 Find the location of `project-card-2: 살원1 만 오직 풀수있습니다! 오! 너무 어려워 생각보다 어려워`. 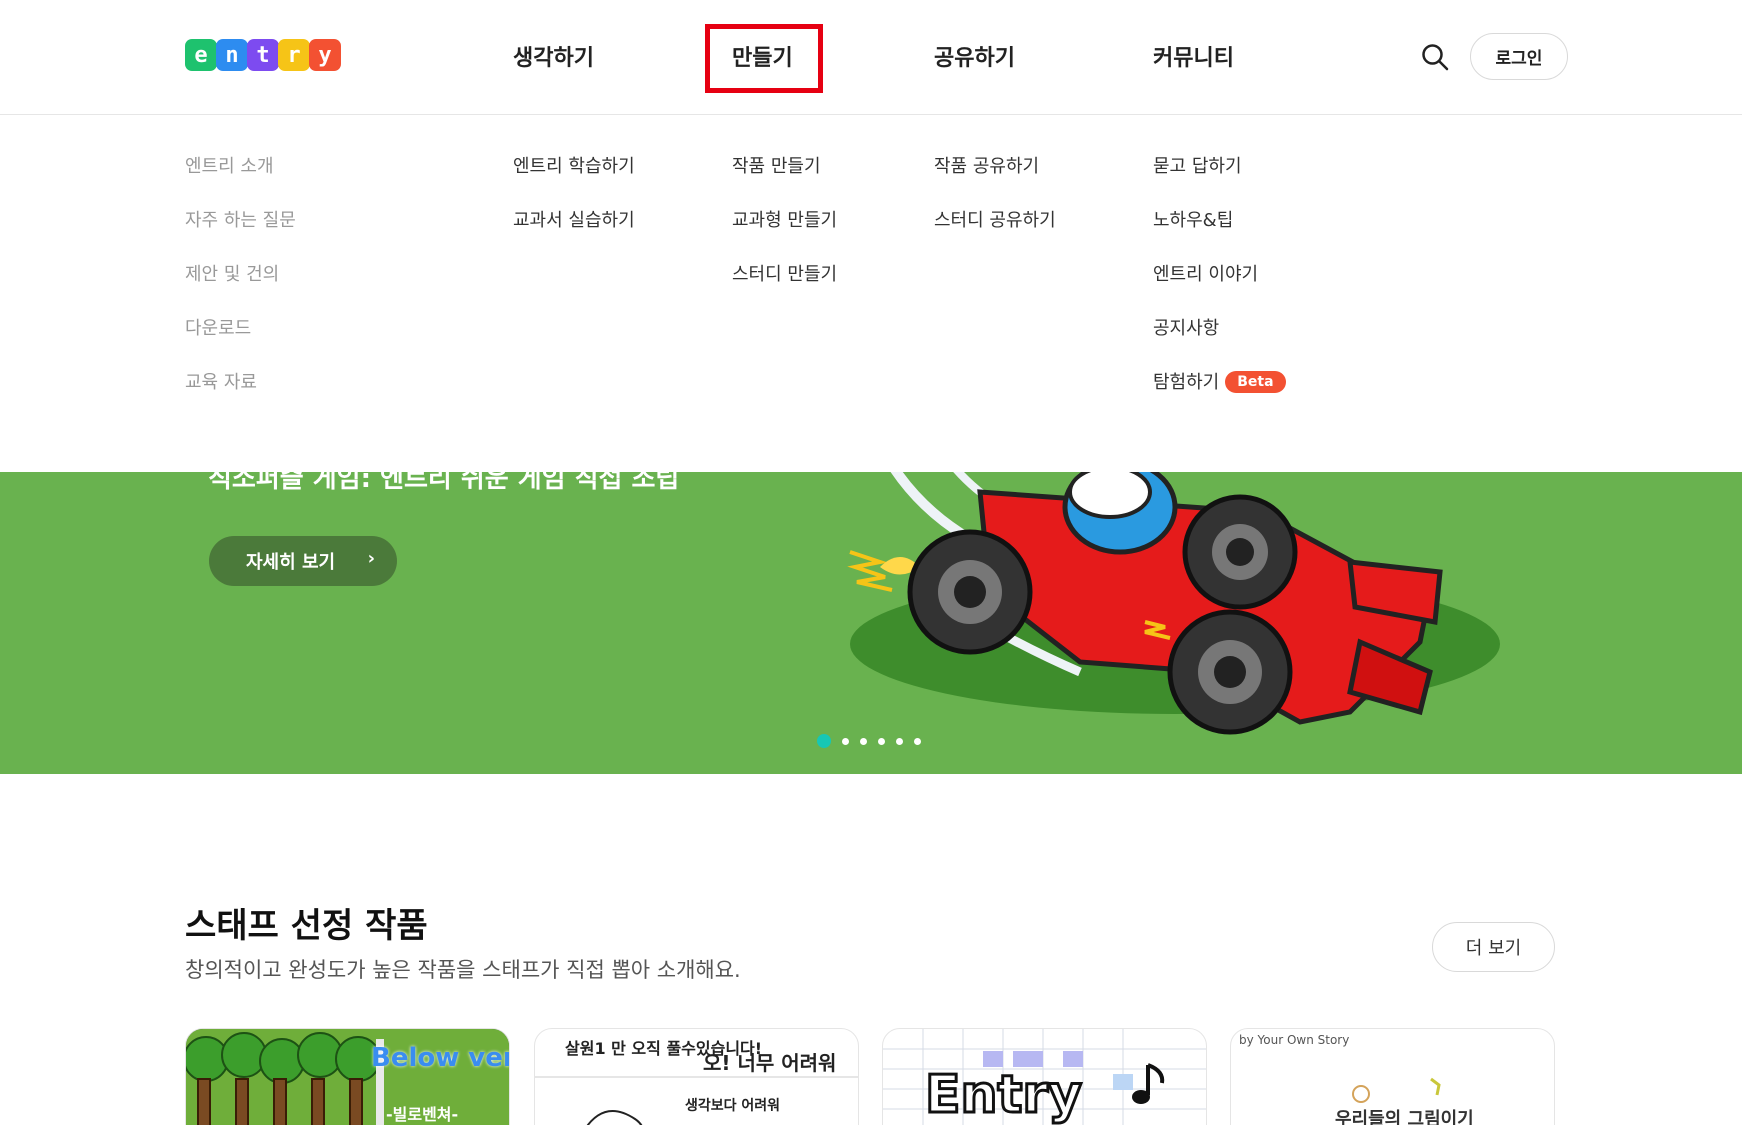

project-card-2: 살원1 만 오직 풀수있습니다! 오! 너무 어려워 생각보다 어려워 is located at coordinates (696, 1076).